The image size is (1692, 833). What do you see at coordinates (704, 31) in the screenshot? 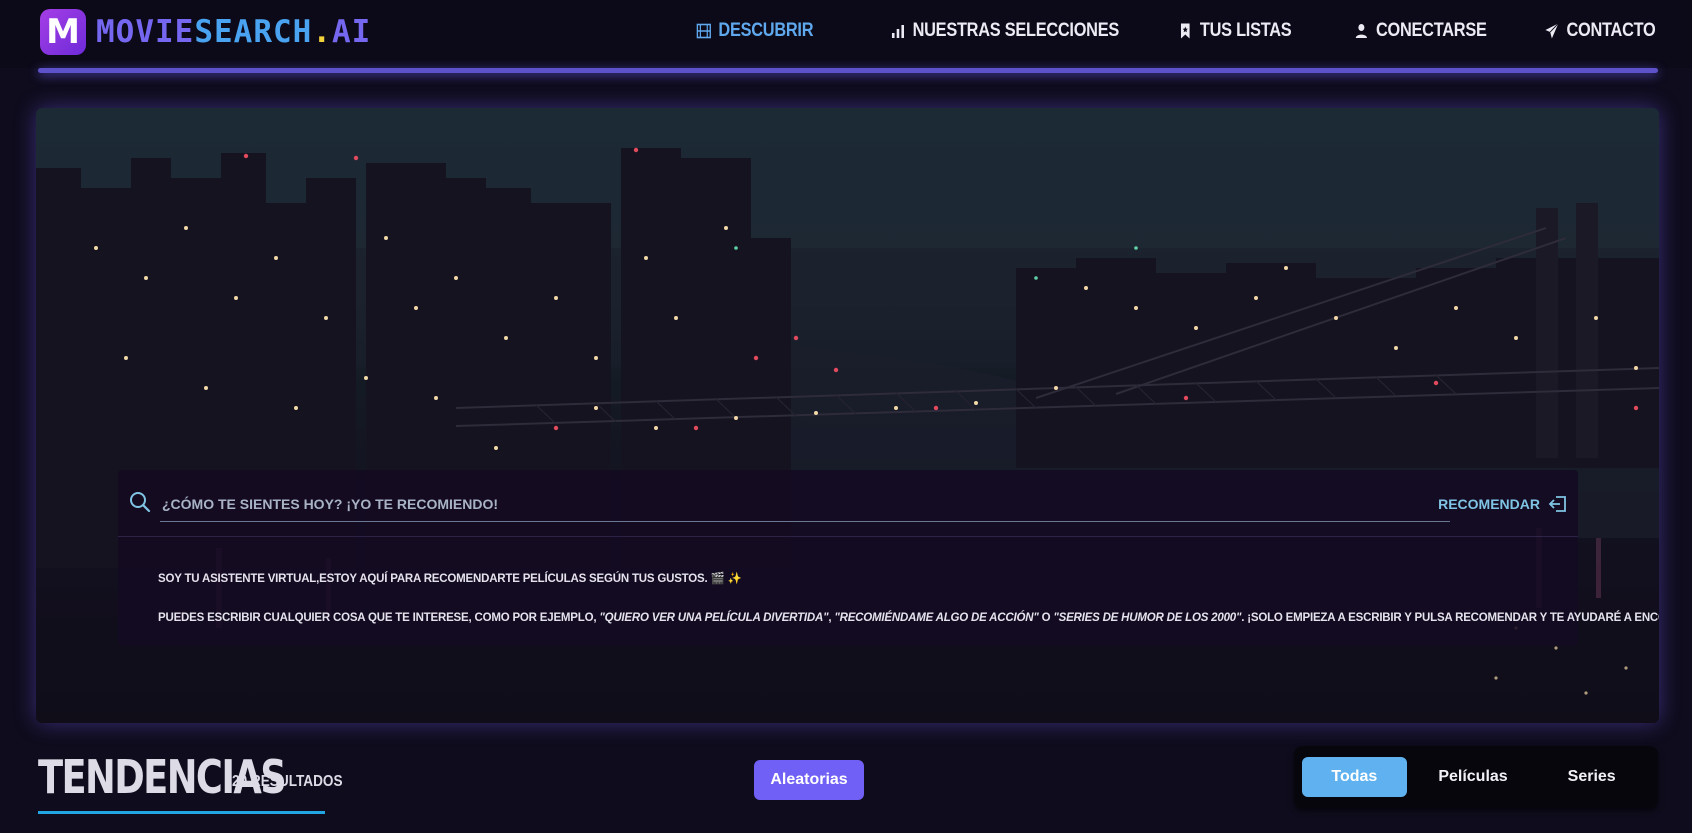
I see `film-icon` at bounding box center [704, 31].